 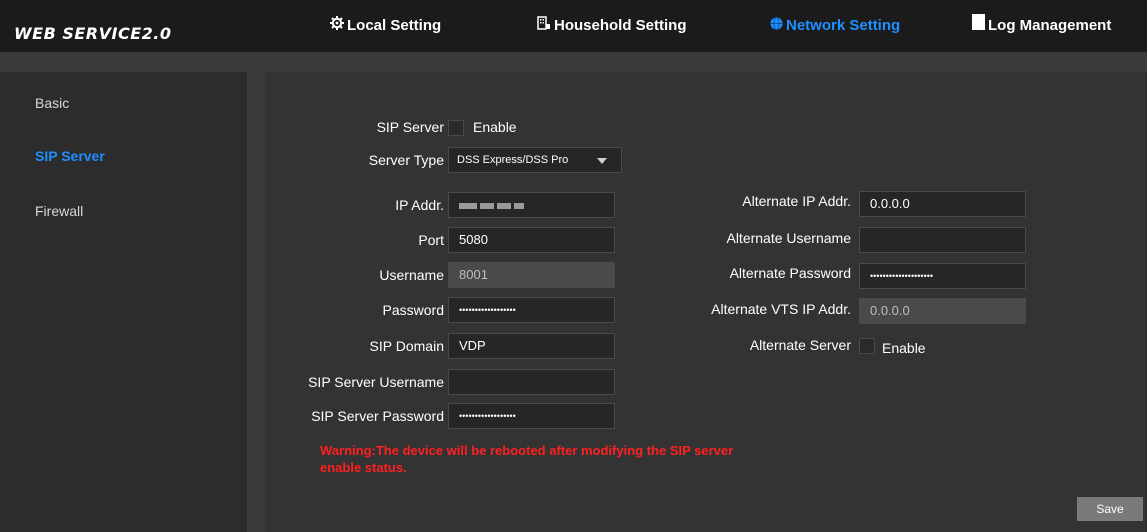 What do you see at coordinates (531, 310) in the screenshot?
I see `password-input: ••••••••••••••••••` at bounding box center [531, 310].